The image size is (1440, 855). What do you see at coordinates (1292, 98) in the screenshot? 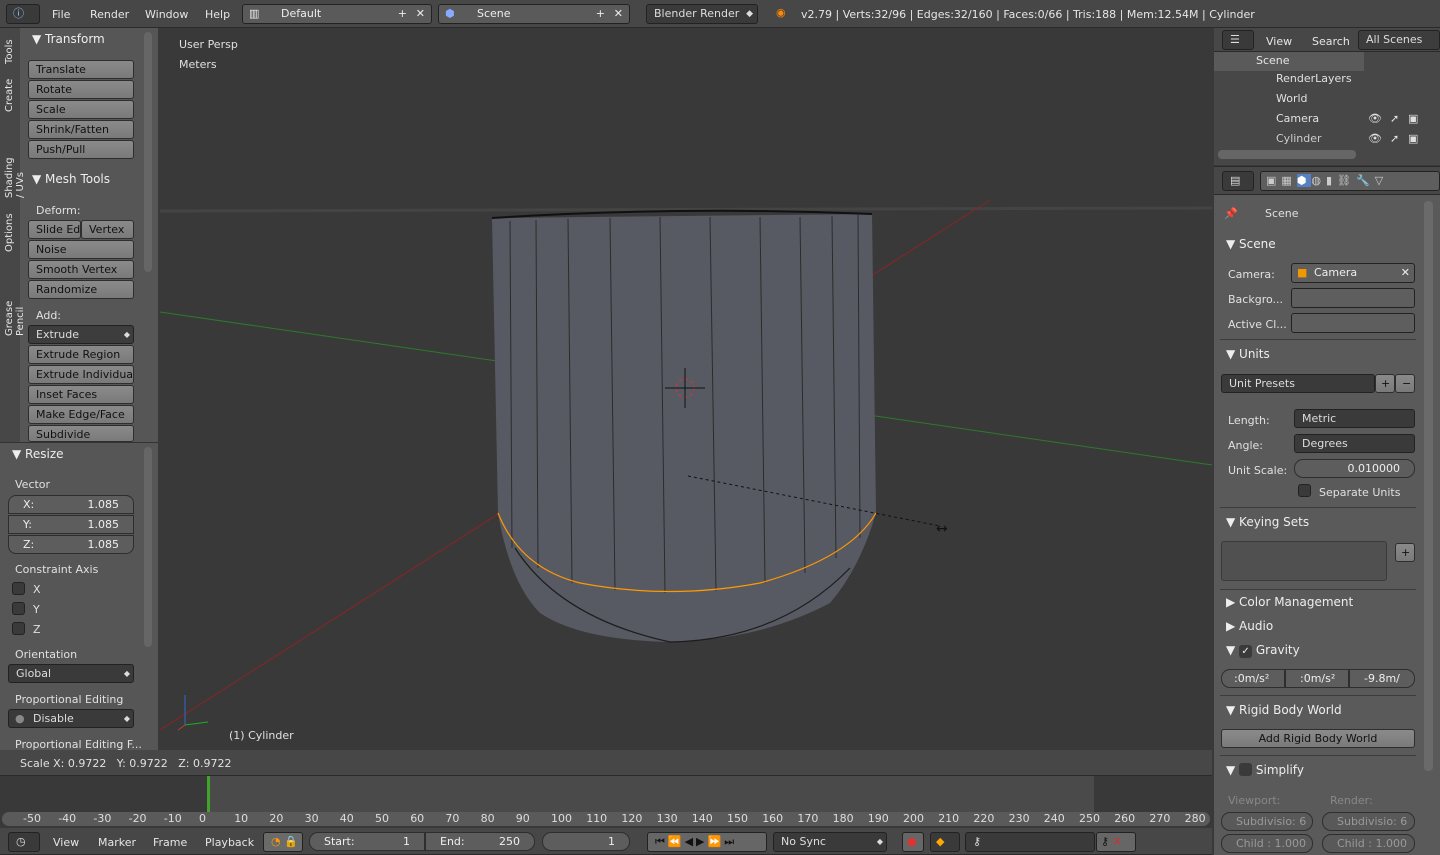
I see `outliner-item-world: World` at bounding box center [1292, 98].